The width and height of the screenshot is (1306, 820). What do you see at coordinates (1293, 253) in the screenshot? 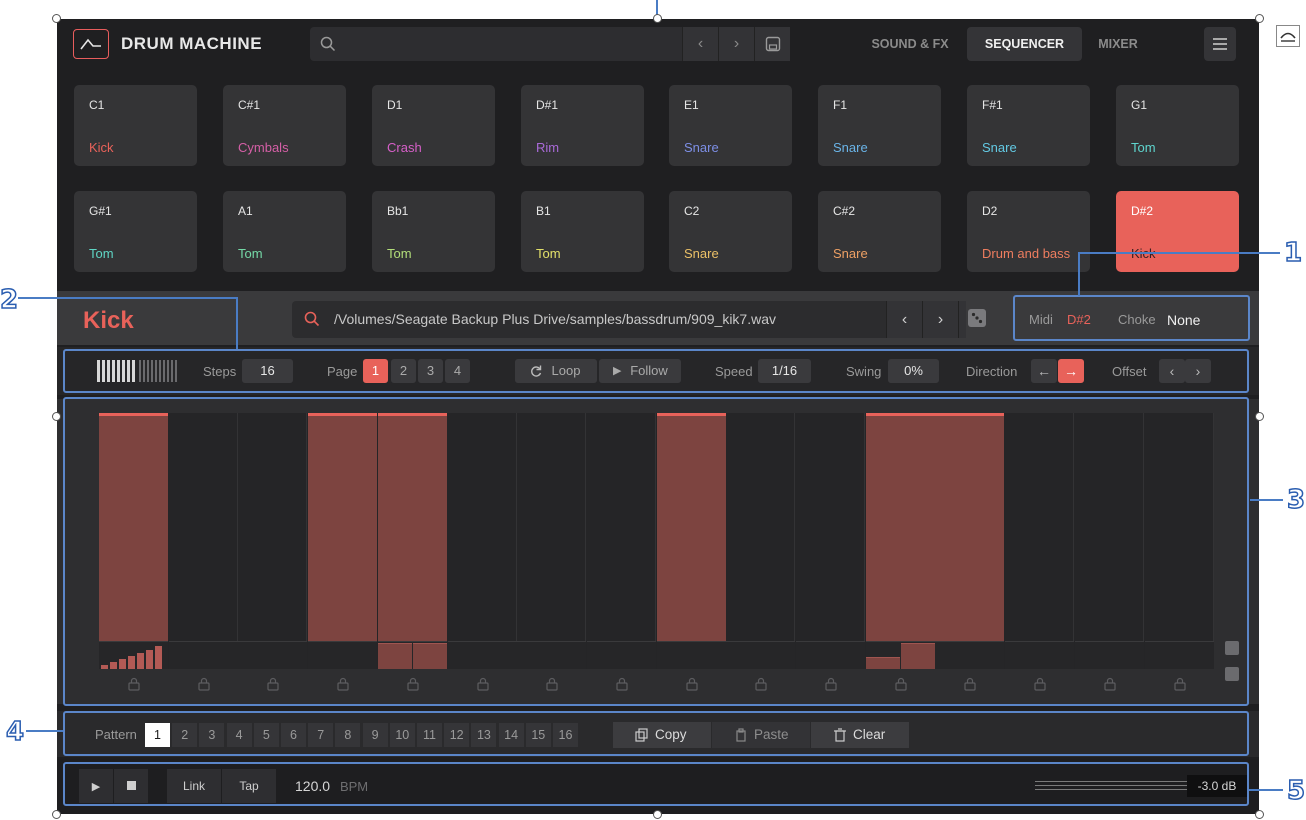
I see `callout-number-1: 1` at bounding box center [1293, 253].